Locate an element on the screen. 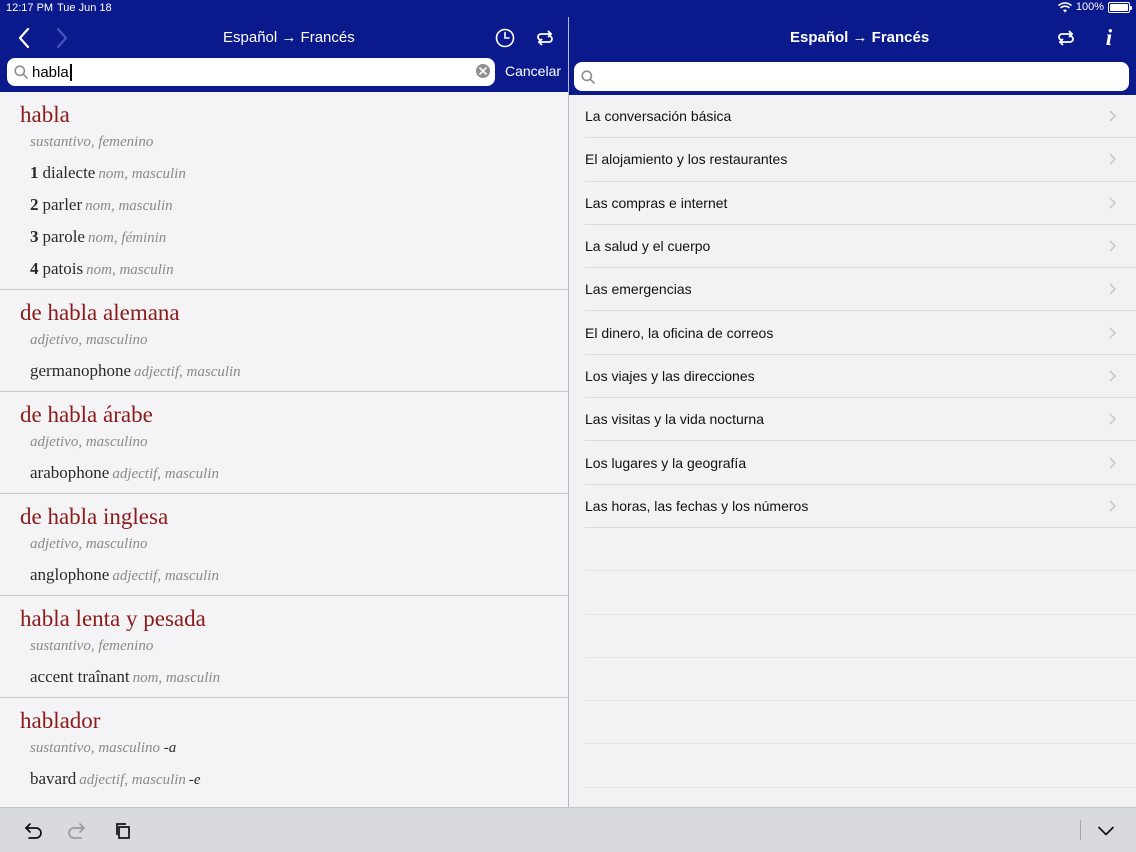  sense-item: germanophone adjectif, masculin is located at coordinates (299, 371).